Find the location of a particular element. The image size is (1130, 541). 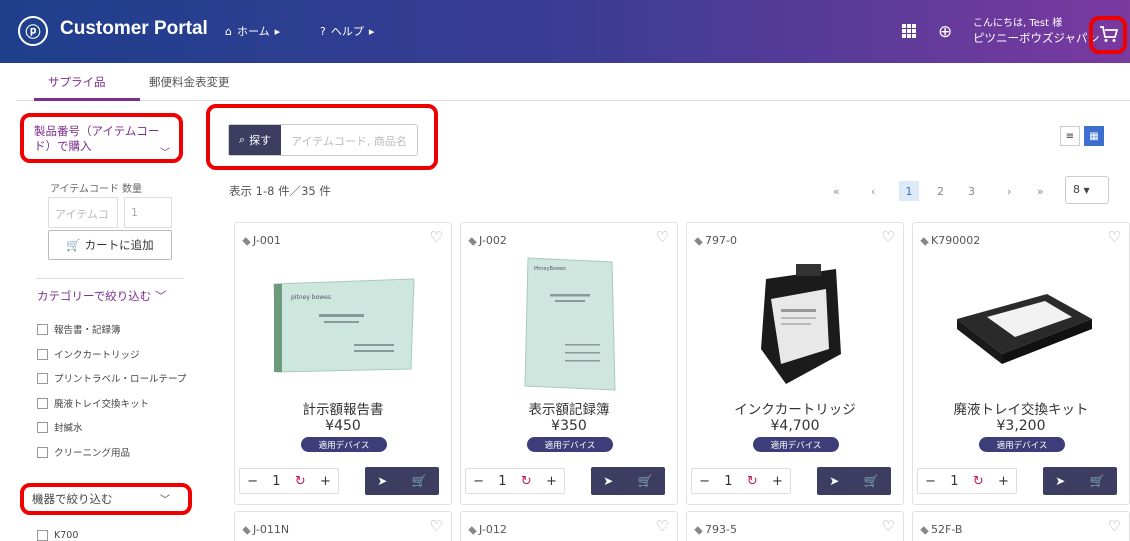

tab-supplies: サプライ品 is located at coordinates (77, 82).